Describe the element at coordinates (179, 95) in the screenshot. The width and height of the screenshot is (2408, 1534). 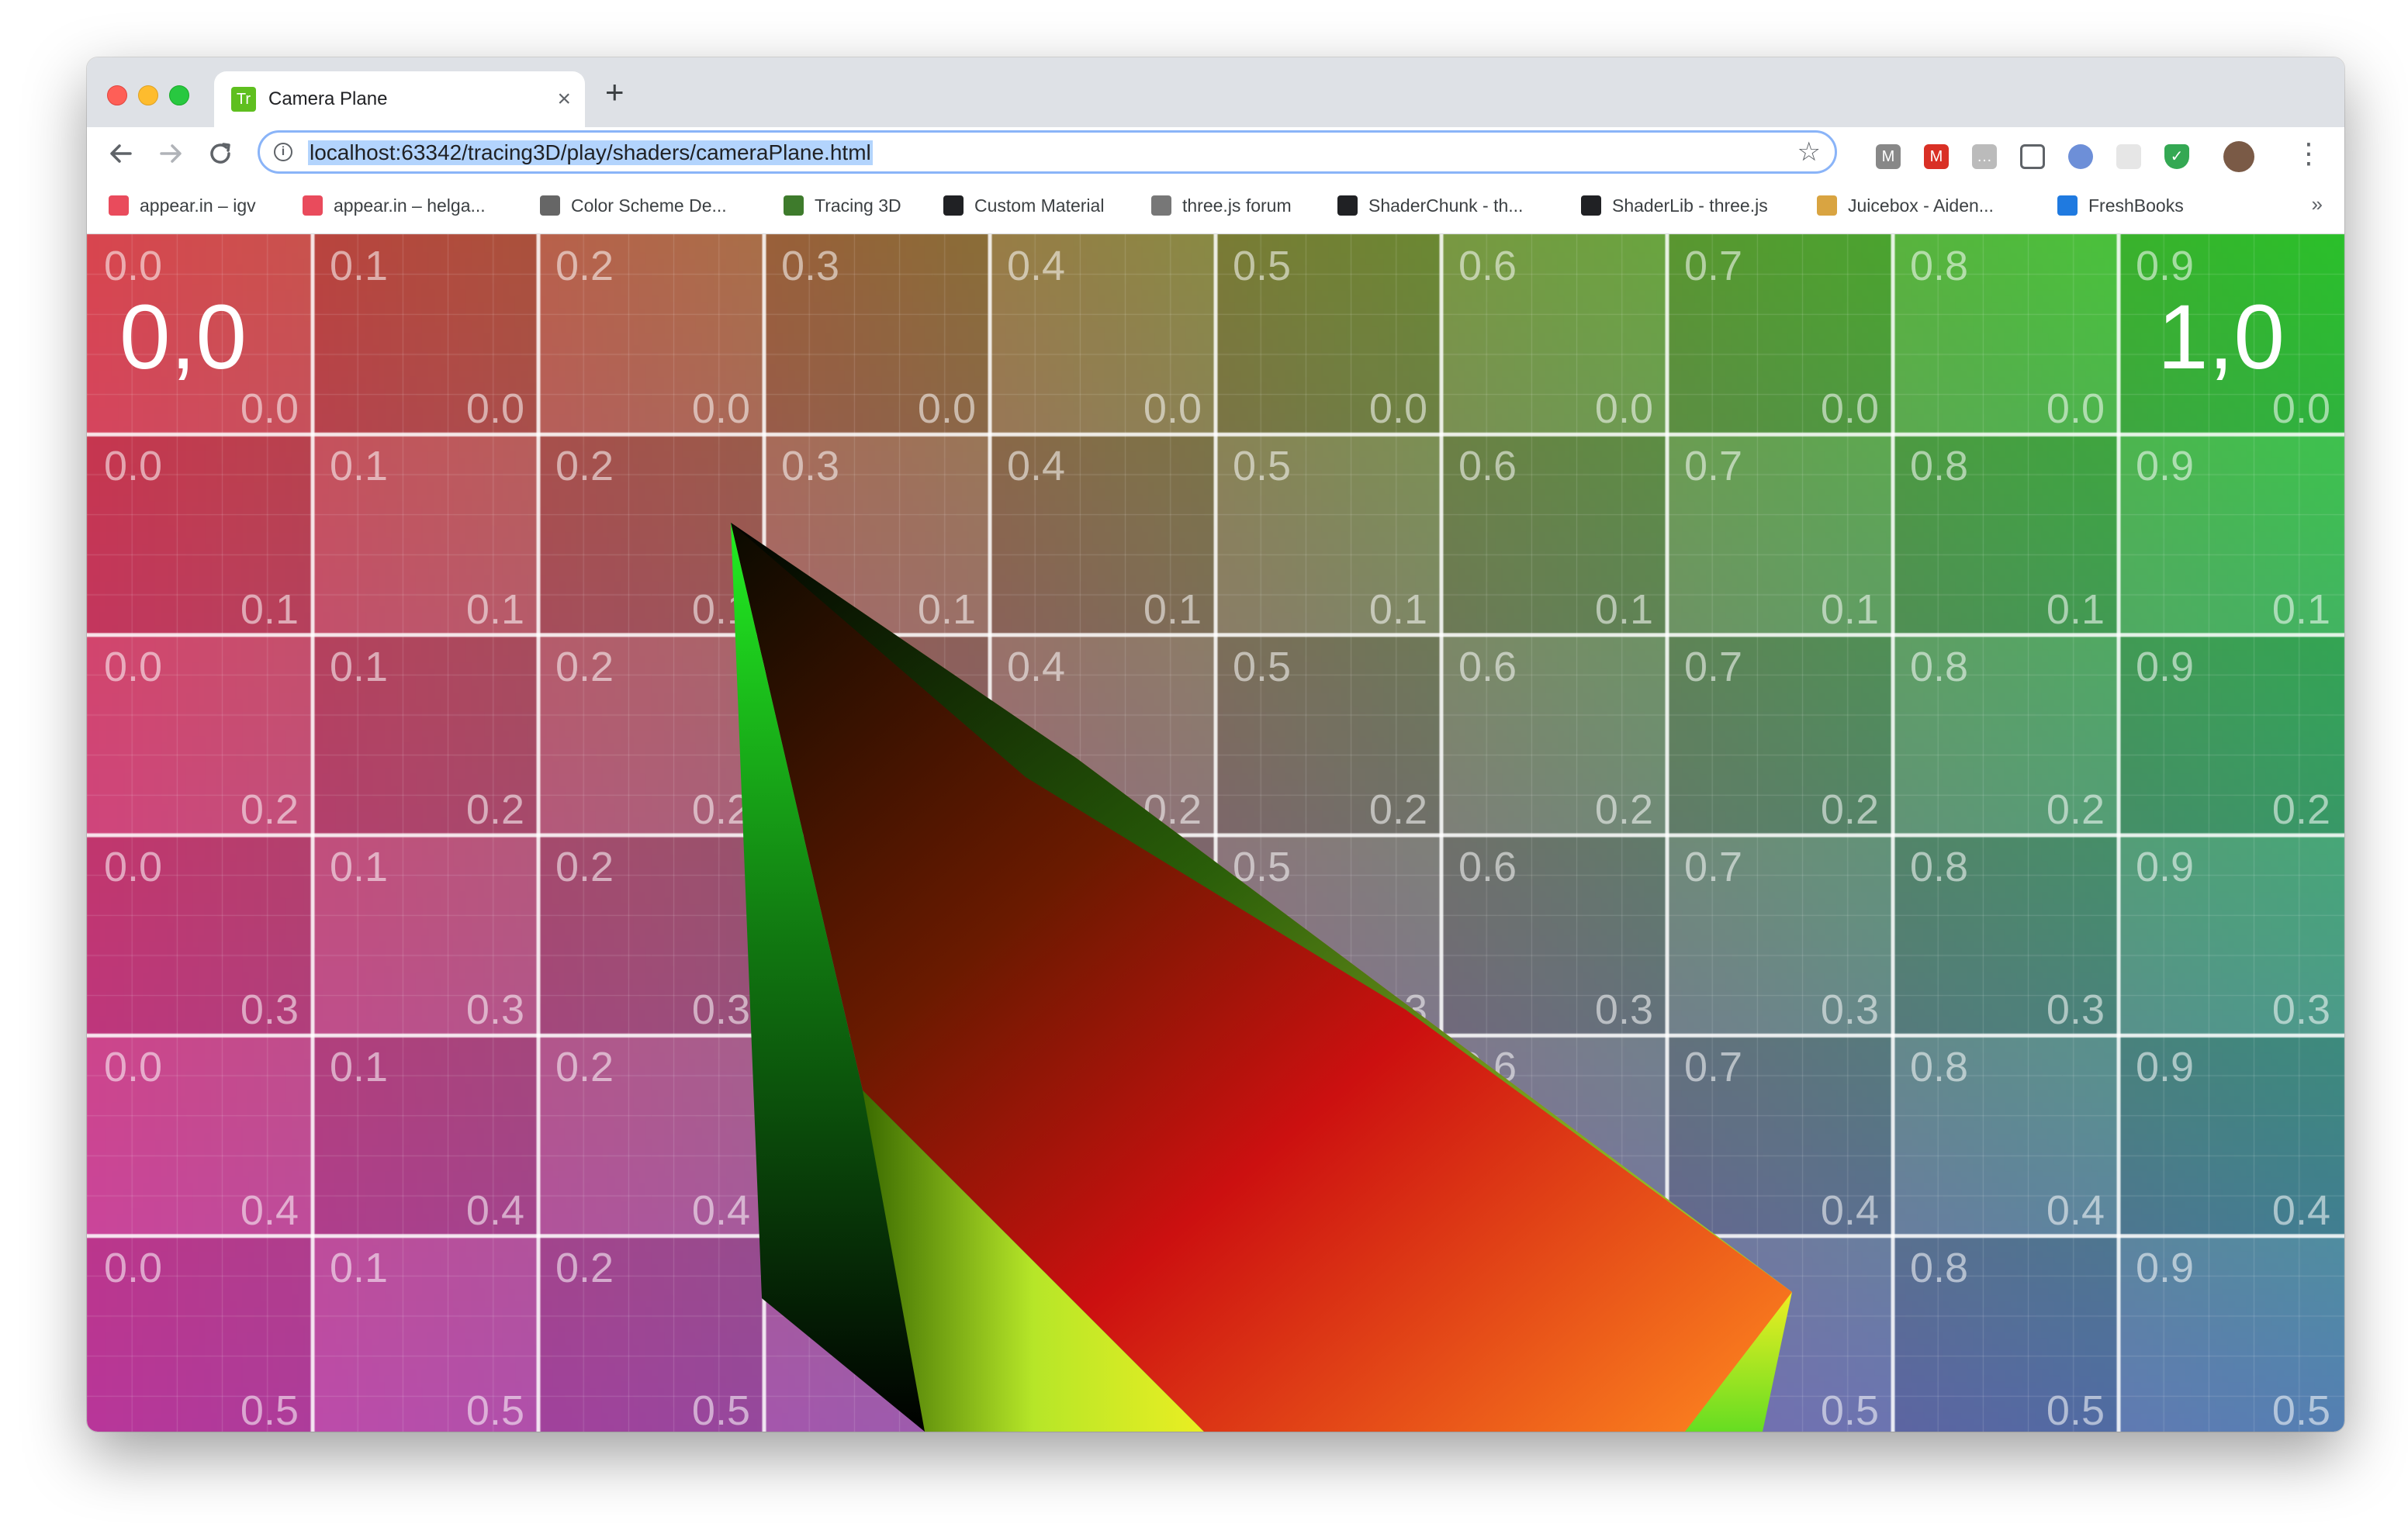
I see `window-maximize-button` at that location.